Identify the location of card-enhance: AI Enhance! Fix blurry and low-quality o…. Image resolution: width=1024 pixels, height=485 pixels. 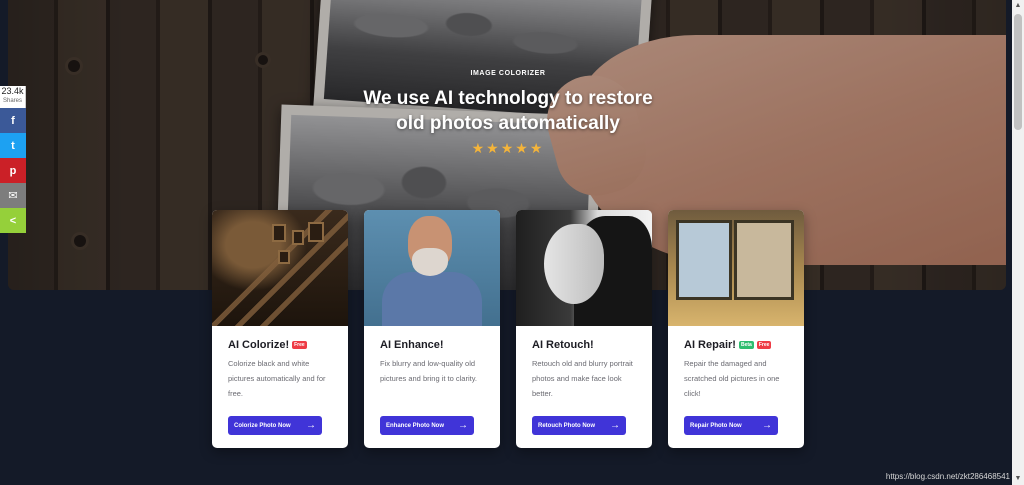
(432, 329).